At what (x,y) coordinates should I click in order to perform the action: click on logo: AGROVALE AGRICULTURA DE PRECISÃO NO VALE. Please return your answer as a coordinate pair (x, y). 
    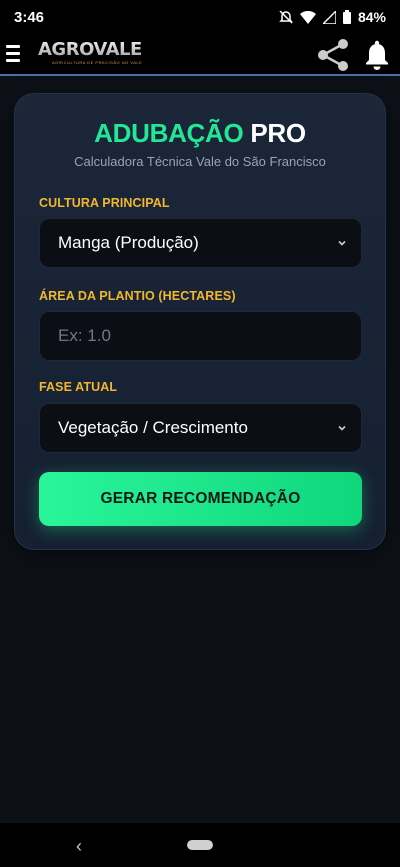
    Looking at the image, I should click on (90, 55).